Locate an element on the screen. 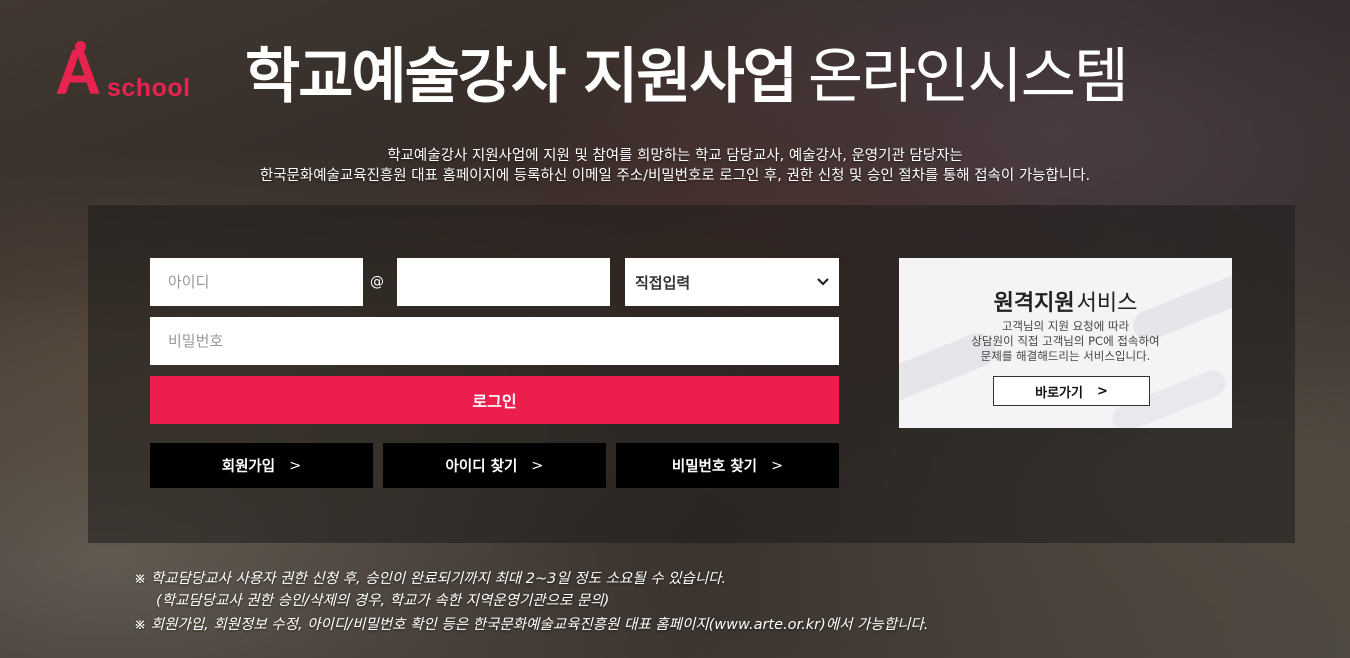 The width and height of the screenshot is (1350, 658). join-button-label: 회원가입 is located at coordinates (248, 467).